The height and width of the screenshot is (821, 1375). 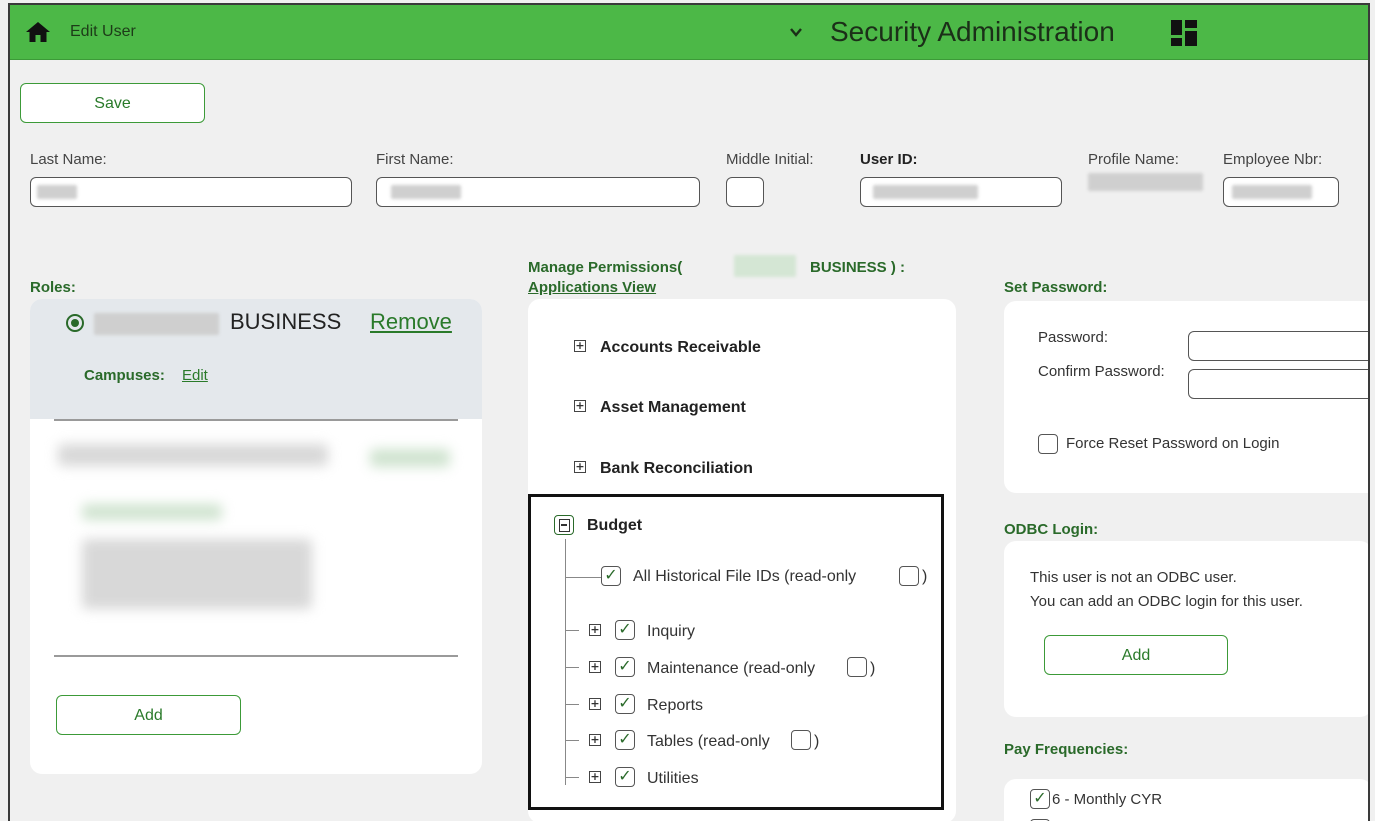 What do you see at coordinates (156, 324) in the screenshot?
I see `redacted-role-prefix` at bounding box center [156, 324].